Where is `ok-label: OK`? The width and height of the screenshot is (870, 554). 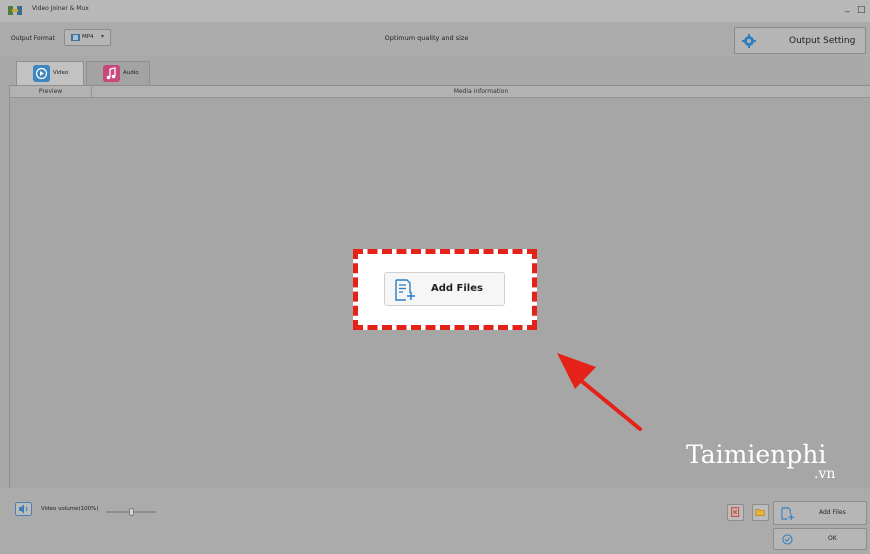
ok-label: OK is located at coordinates (832, 538).